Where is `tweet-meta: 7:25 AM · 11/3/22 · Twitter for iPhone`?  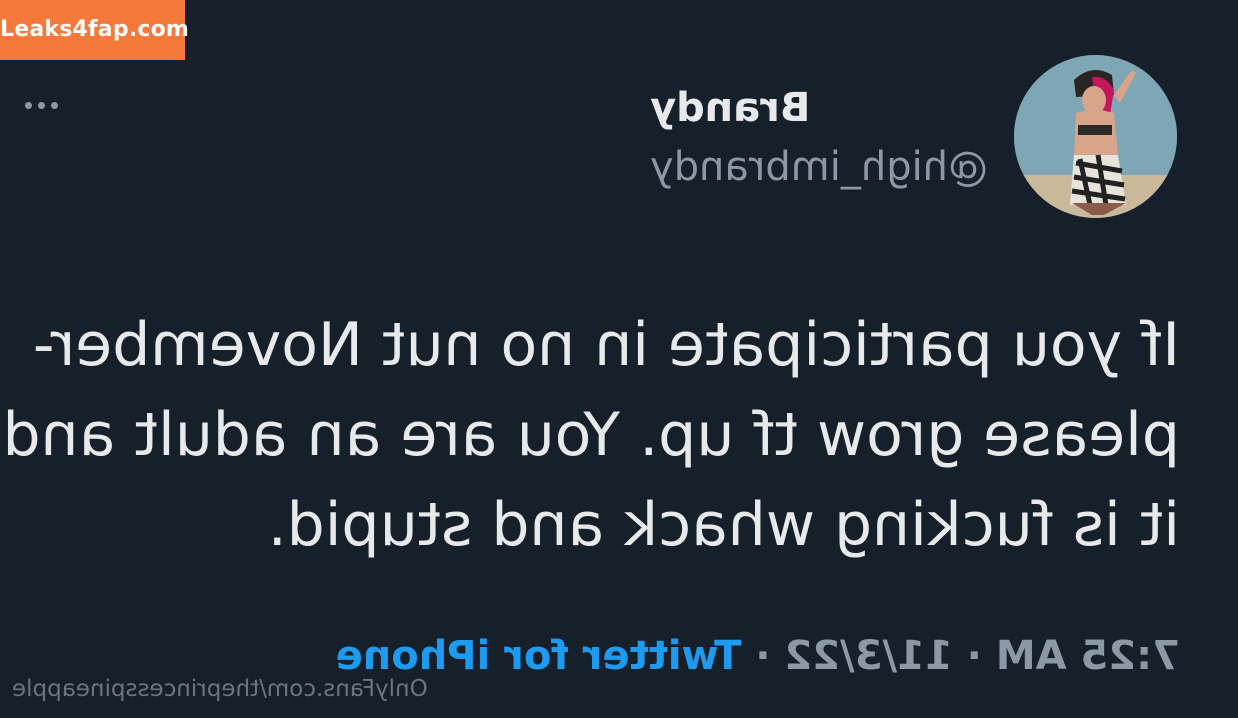
tweet-meta: 7:25 AM · 11/3/22 · Twitter for iPhone is located at coordinates (755, 656).